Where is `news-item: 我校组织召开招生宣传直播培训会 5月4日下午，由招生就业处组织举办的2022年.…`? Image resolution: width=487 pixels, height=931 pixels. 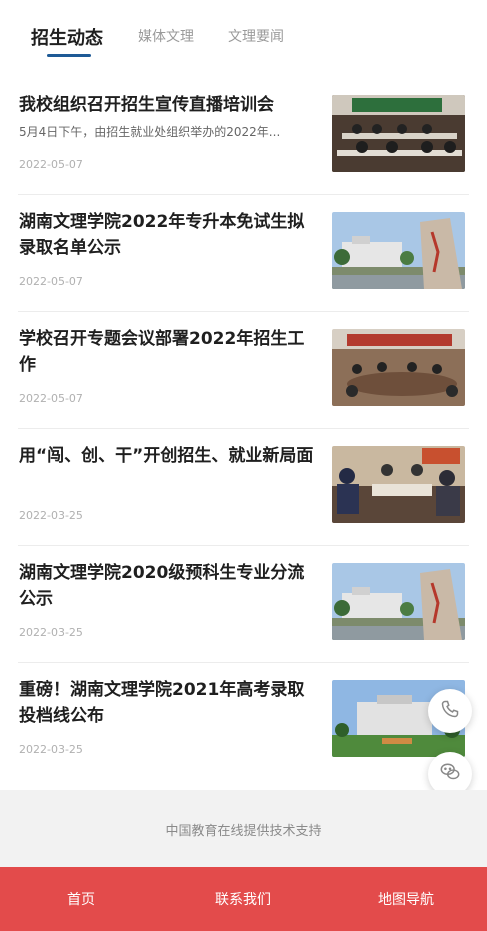 news-item: 我校组织召开招生宣传直播培训会 5月4日下午，由招生就业处组织举办的2022年.… is located at coordinates (243, 136).